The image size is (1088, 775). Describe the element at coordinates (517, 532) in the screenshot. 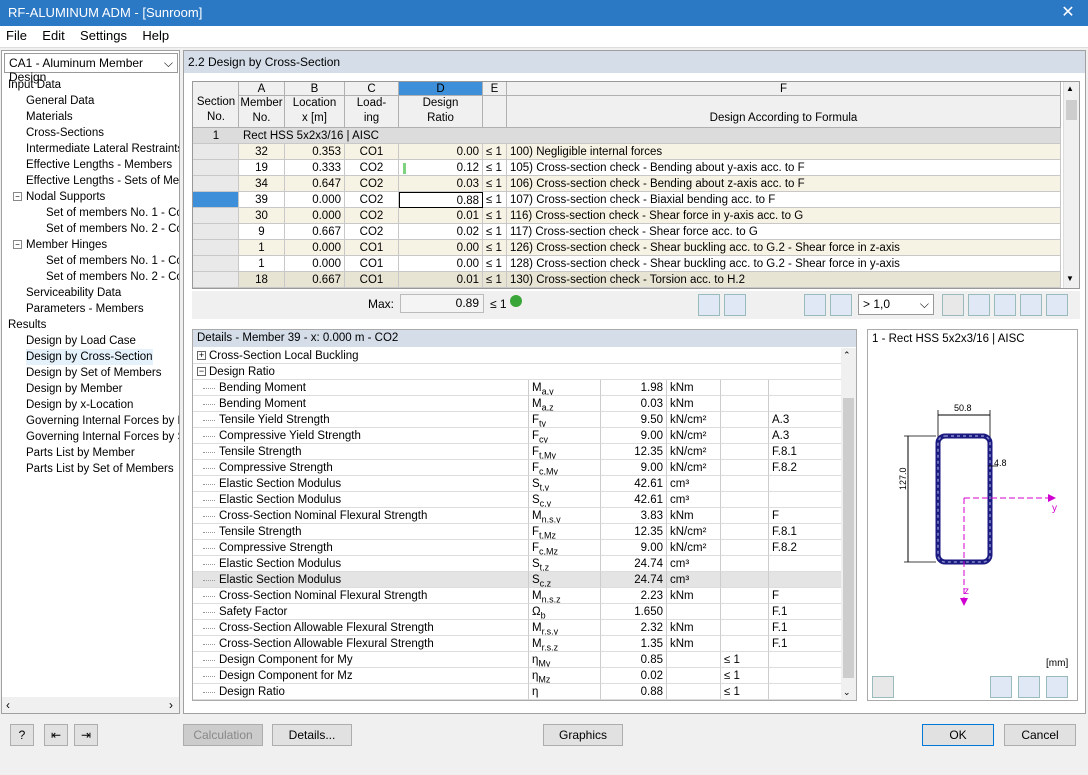

I see `details-row: Tensile Strength Ft,Mz 12.35 kN/cm² F.8.1` at that location.